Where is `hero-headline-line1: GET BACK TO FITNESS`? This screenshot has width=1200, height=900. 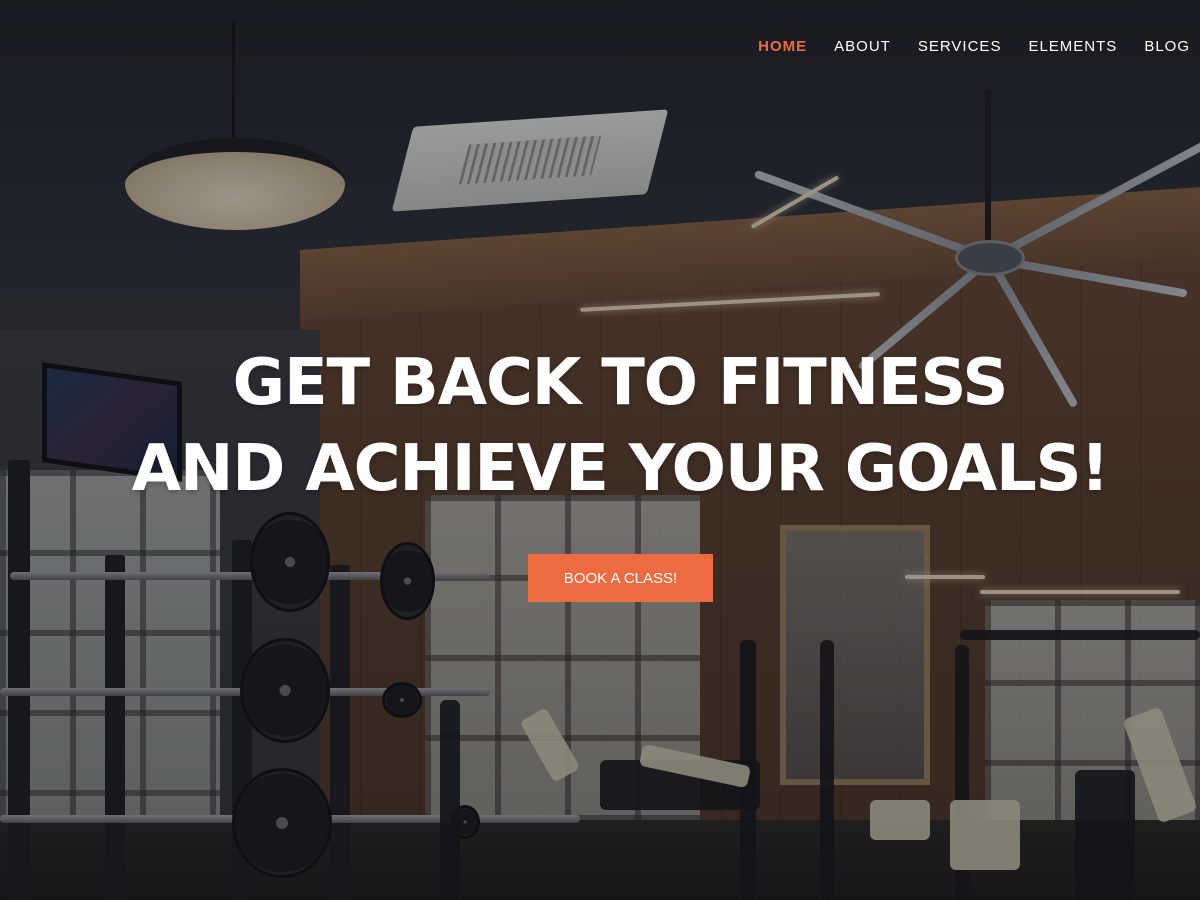
hero-headline-line1: GET BACK TO FITNESS is located at coordinates (620, 383).